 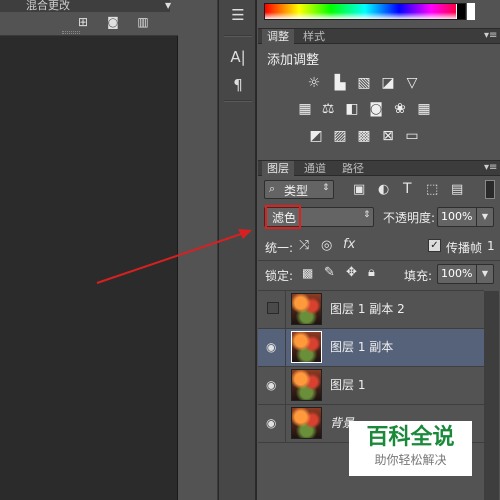 I want to click on watermark-title: 百科全说, so click(x=410, y=437).